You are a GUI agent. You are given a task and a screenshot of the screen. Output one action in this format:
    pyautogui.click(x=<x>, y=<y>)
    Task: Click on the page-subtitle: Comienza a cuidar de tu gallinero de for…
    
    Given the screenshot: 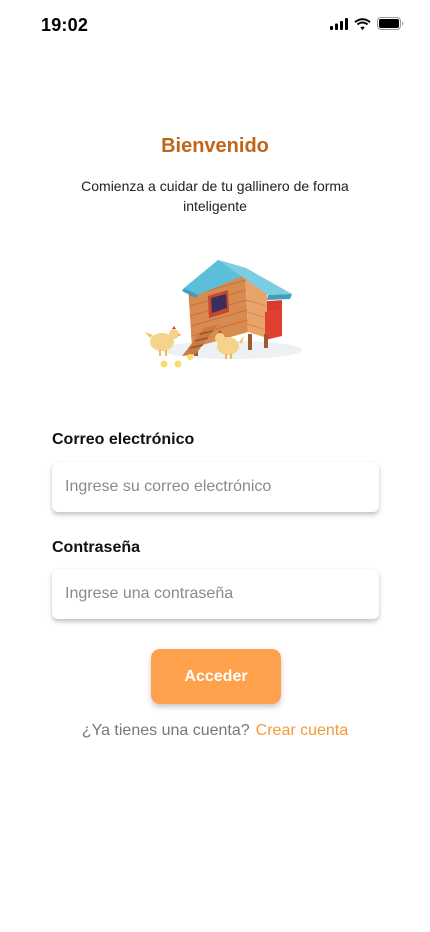 What is the action you would take?
    pyautogui.click(x=215, y=196)
    